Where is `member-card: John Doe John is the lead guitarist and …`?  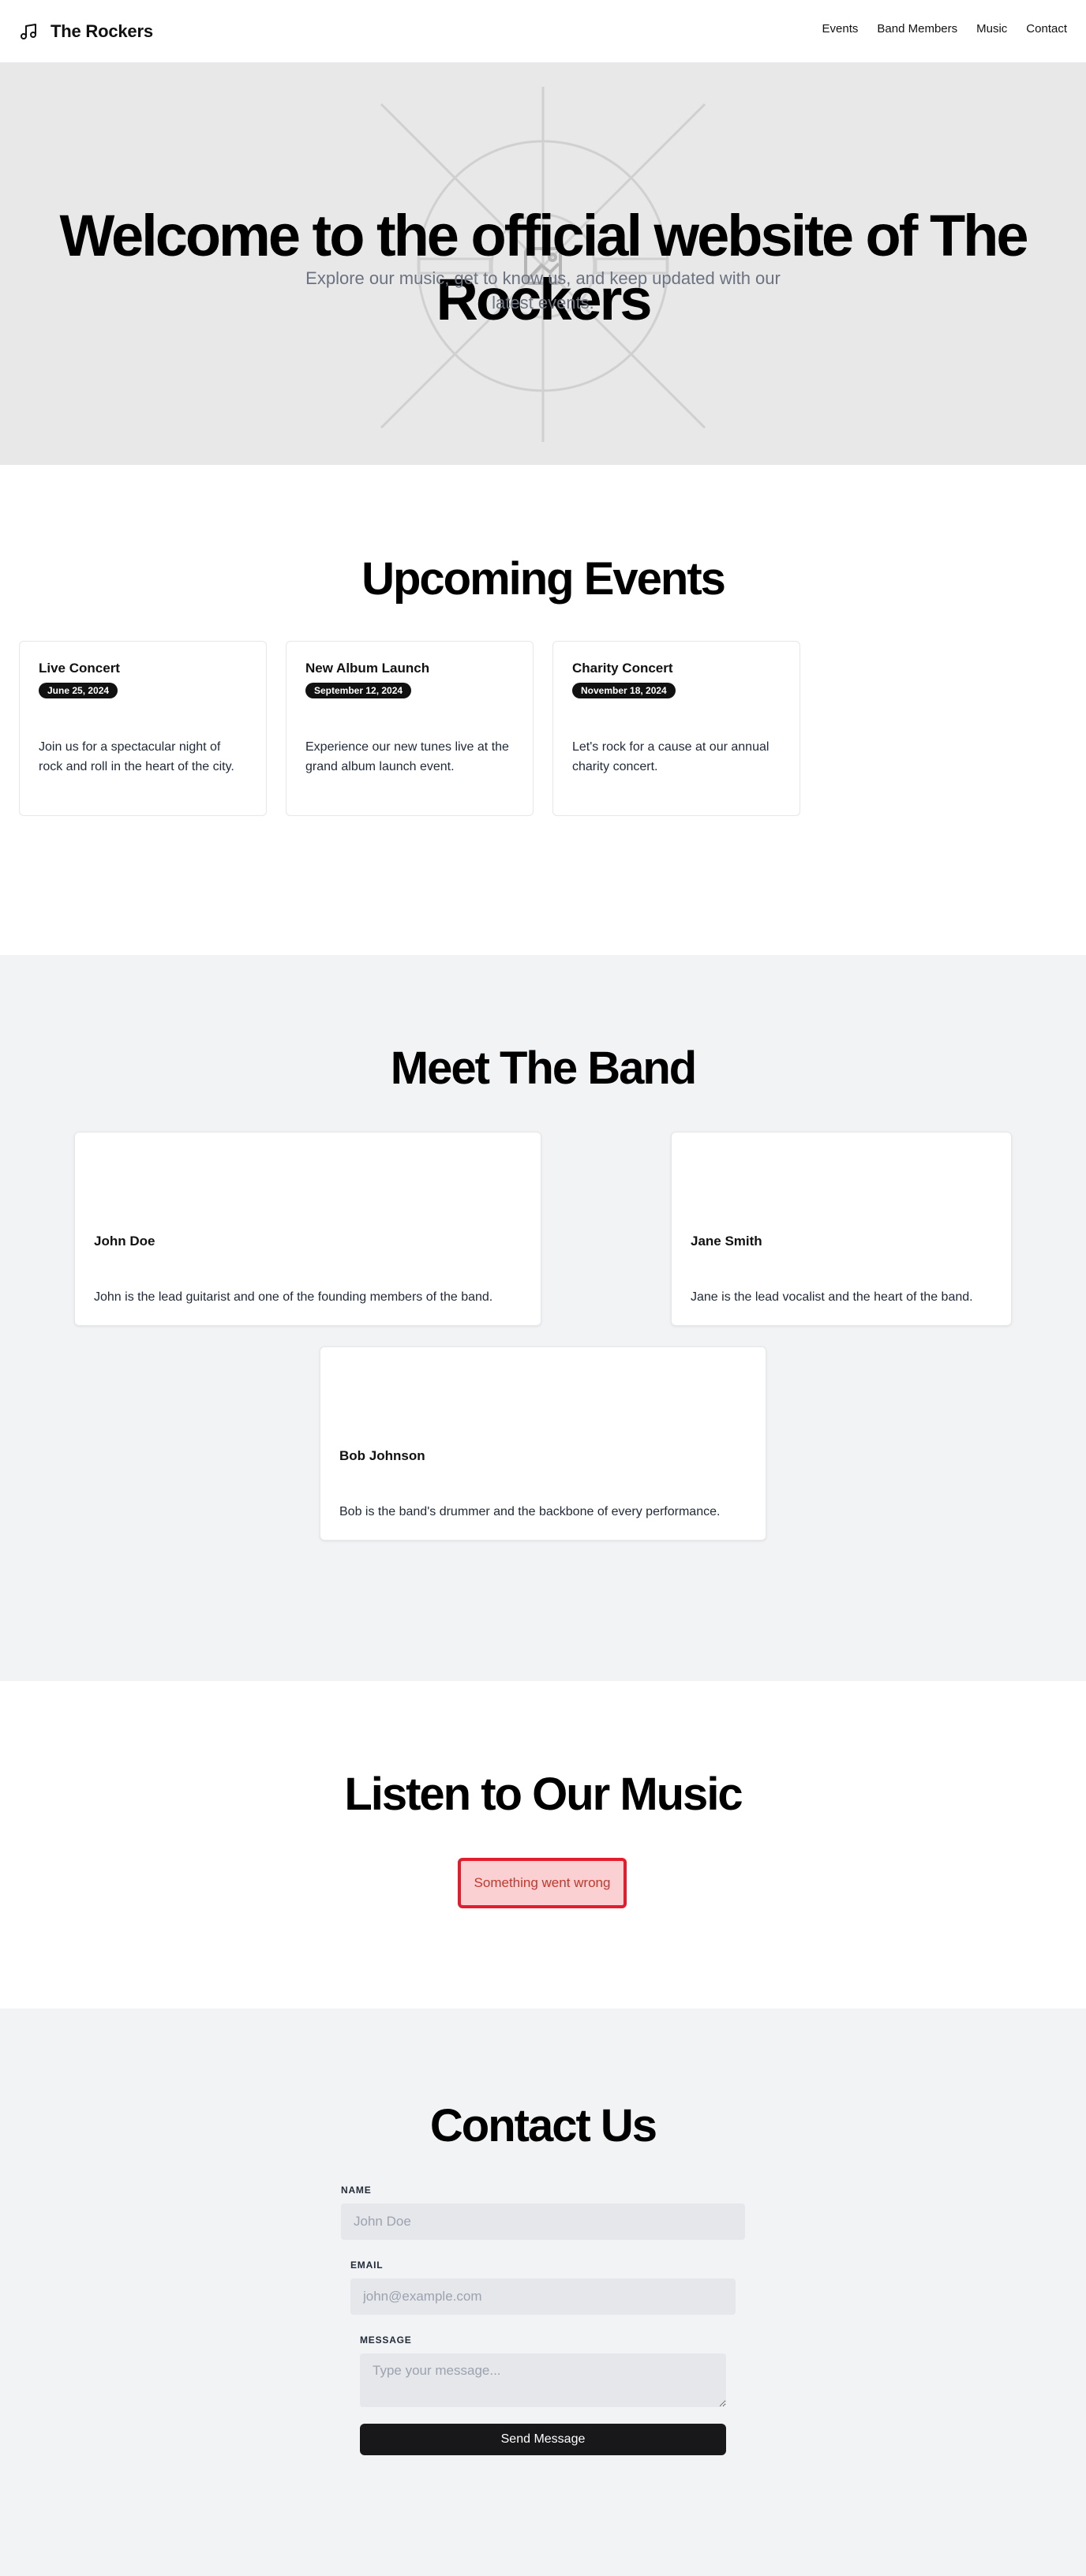
member-card: John Doe John is the lead guitarist and … is located at coordinates (307, 1229).